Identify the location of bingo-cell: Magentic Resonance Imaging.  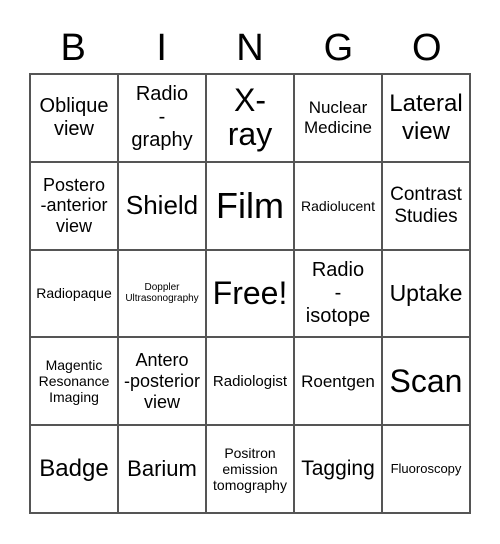
(74, 381).